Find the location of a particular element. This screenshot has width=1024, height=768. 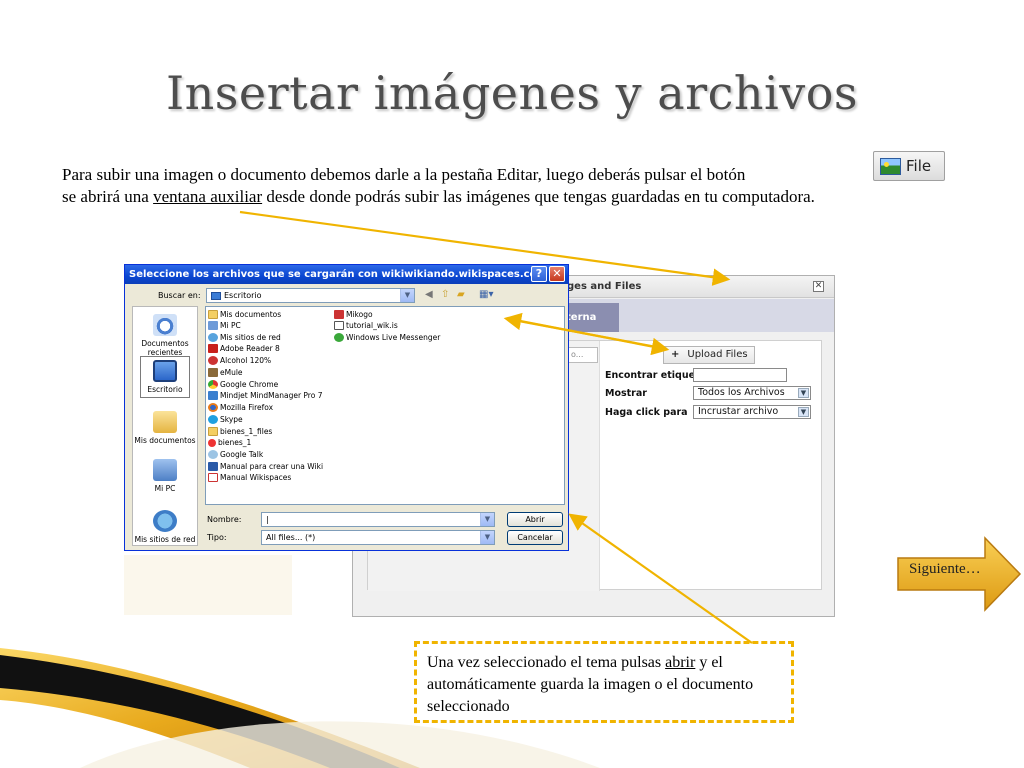

arrow-to-dialog is located at coordinates (485, 248).